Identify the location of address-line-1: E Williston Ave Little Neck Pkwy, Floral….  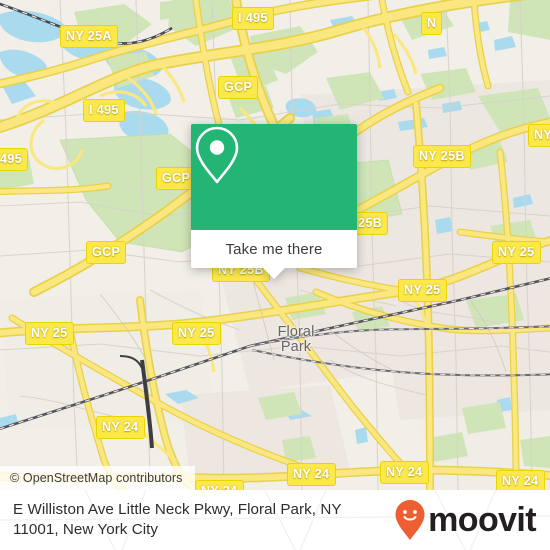
(177, 509).